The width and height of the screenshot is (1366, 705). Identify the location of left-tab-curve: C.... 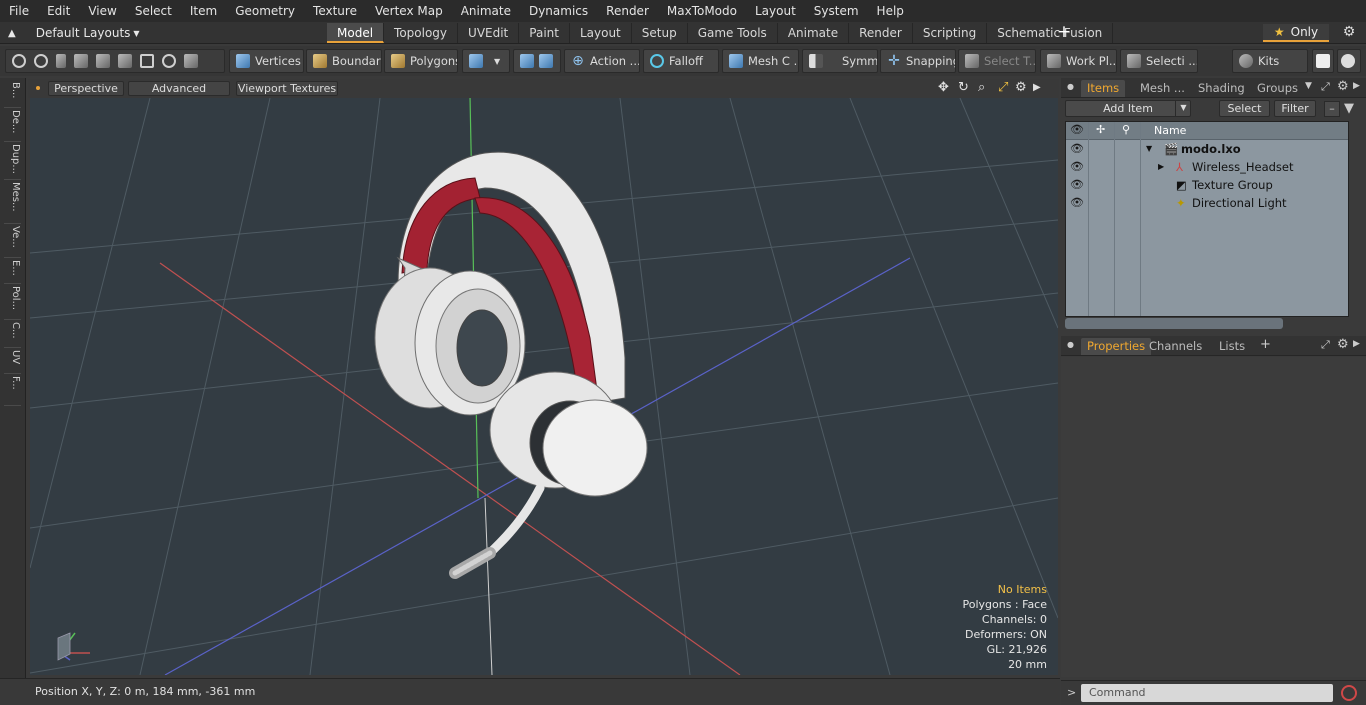
(12, 335).